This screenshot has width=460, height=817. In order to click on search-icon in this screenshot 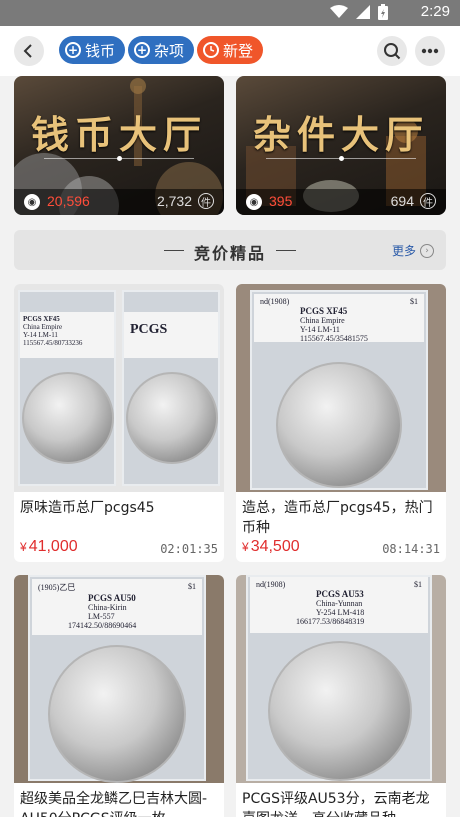, I will do `click(392, 51)`.